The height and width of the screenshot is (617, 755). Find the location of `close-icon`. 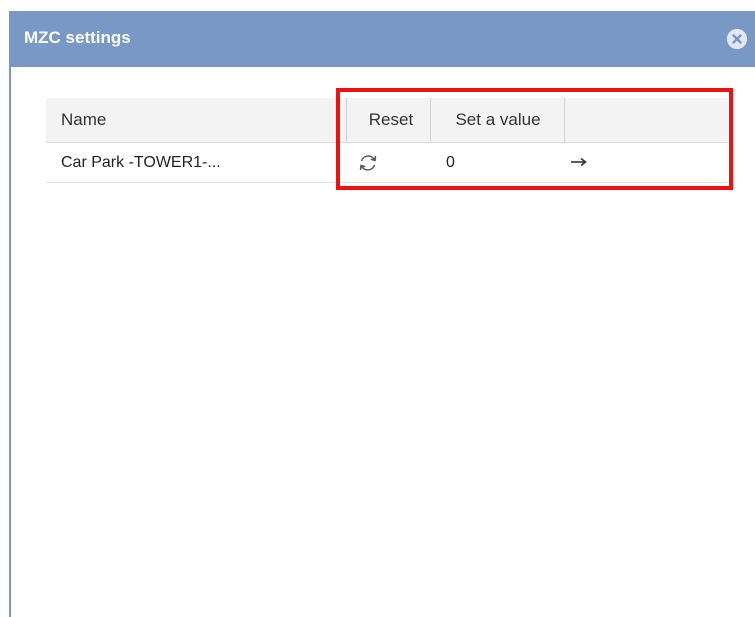

close-icon is located at coordinates (737, 39).